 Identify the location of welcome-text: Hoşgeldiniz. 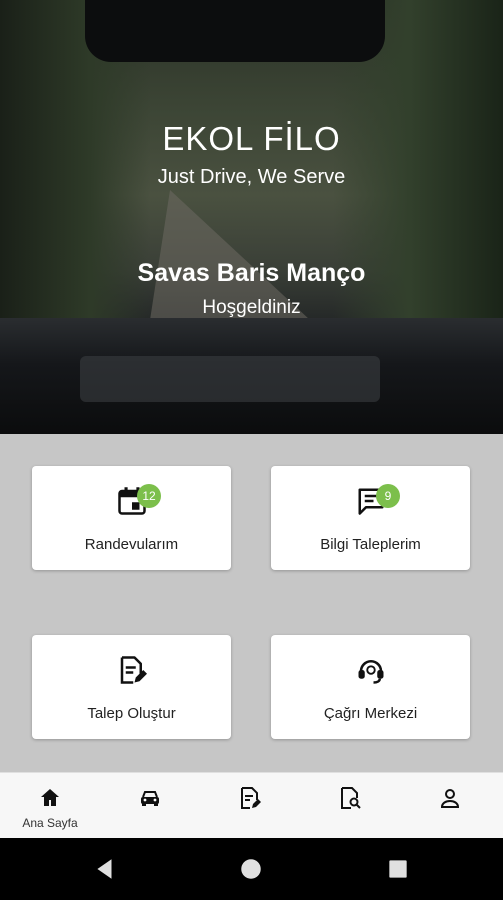
(251, 307).